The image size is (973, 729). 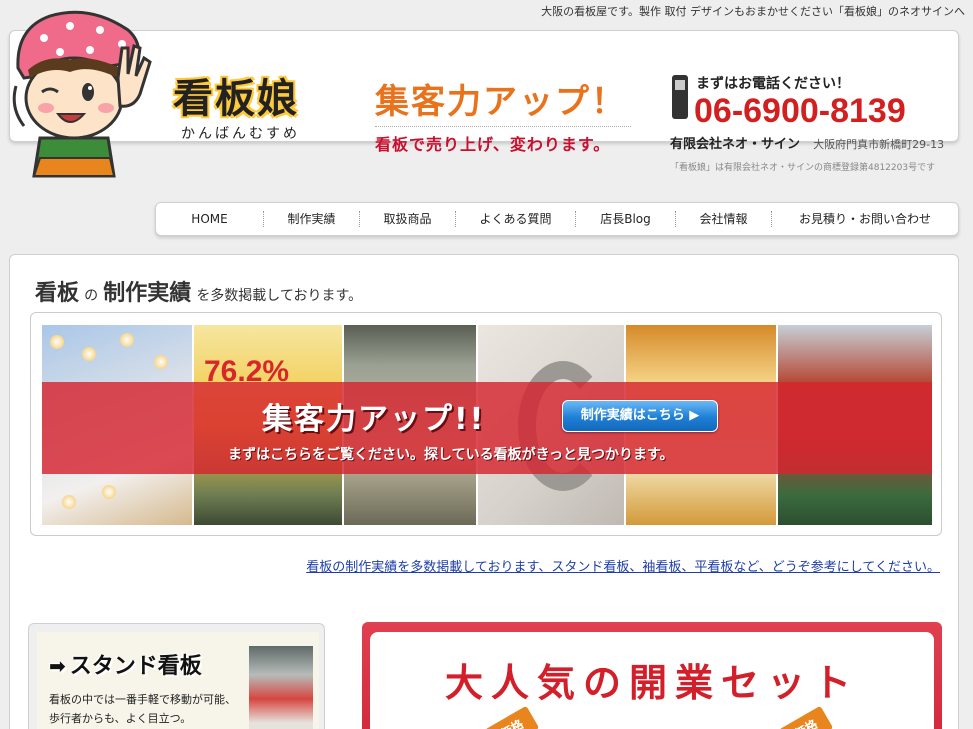 I want to click on stand-sign-card: ➡ スタンド看板 看板の中では一番手軽で移動が可能、歩行者からも、よく目立つ。, so click(x=176, y=676).